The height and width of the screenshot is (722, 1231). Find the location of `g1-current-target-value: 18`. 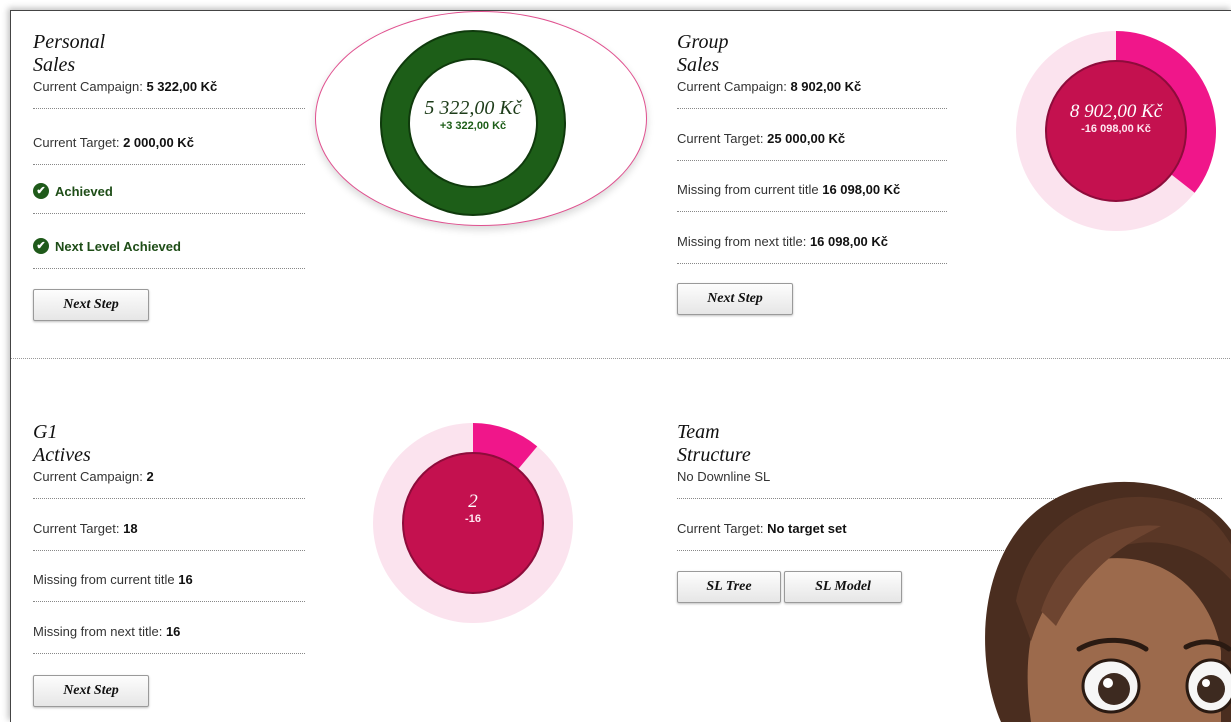

g1-current-target-value: 18 is located at coordinates (130, 528).